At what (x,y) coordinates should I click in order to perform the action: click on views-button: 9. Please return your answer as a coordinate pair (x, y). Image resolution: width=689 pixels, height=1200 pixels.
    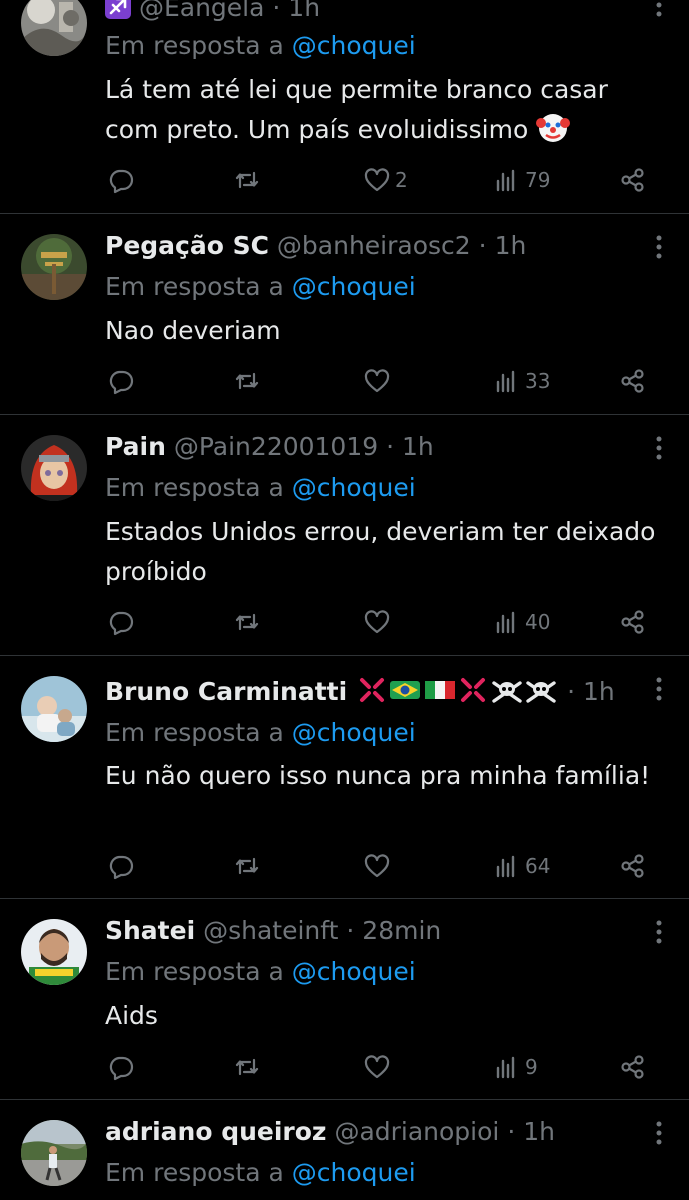
    Looking at the image, I should click on (515, 1067).